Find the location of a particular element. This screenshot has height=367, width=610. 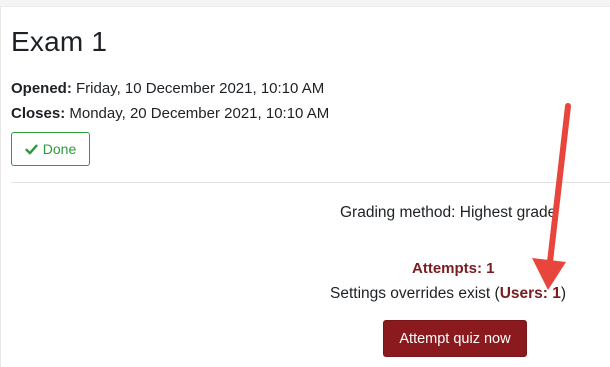

users-link: Users: 1 is located at coordinates (530, 293).